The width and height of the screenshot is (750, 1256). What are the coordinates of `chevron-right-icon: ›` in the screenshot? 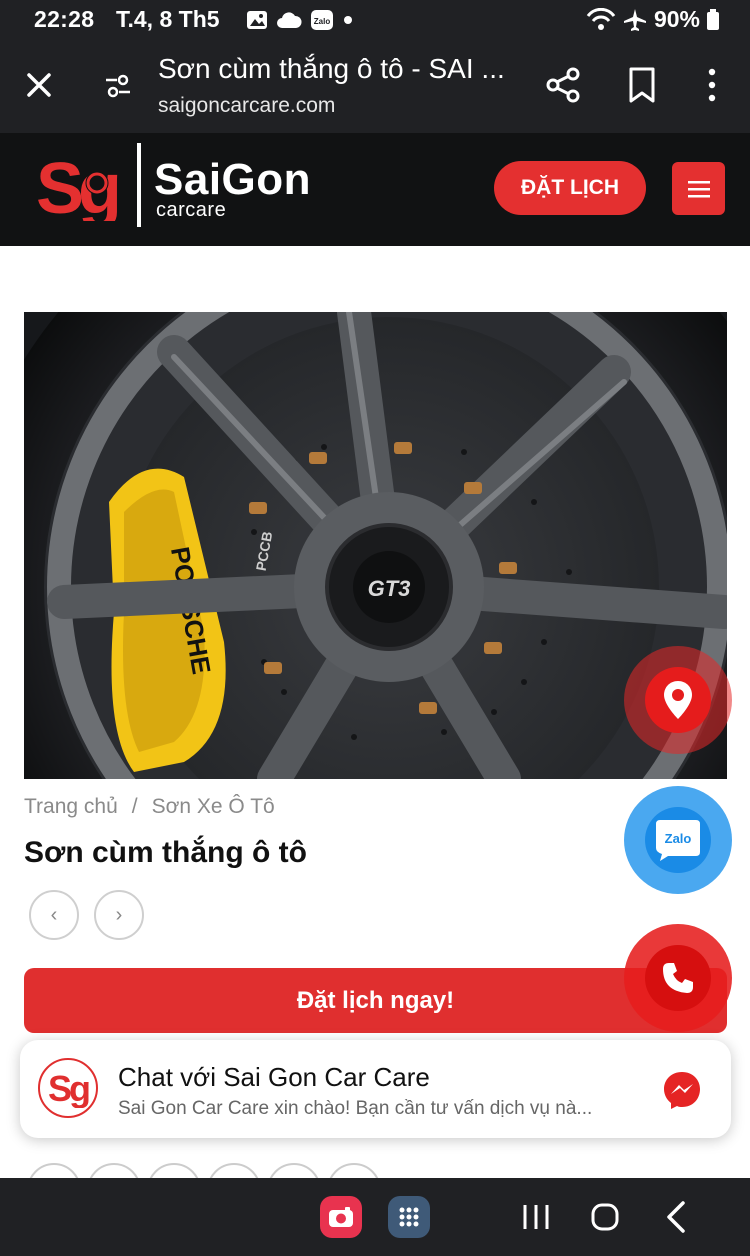 It's located at (119, 914).